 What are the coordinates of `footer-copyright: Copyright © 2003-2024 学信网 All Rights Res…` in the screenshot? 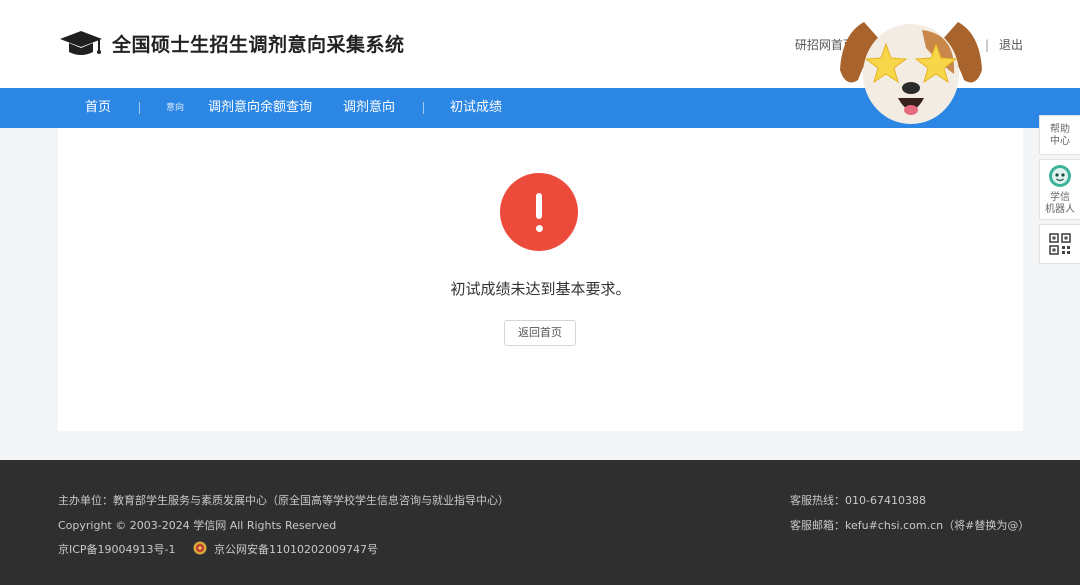 It's located at (197, 525).